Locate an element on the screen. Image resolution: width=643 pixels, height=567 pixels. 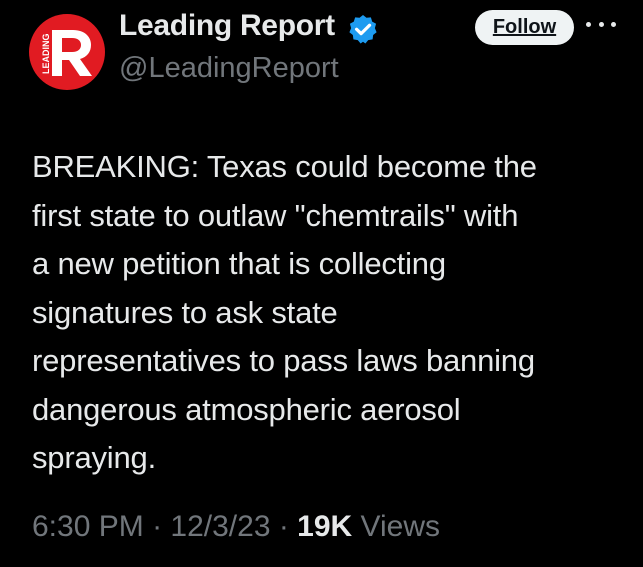
avatar-logo-icon: LEADING is located at coordinates (66, 53).